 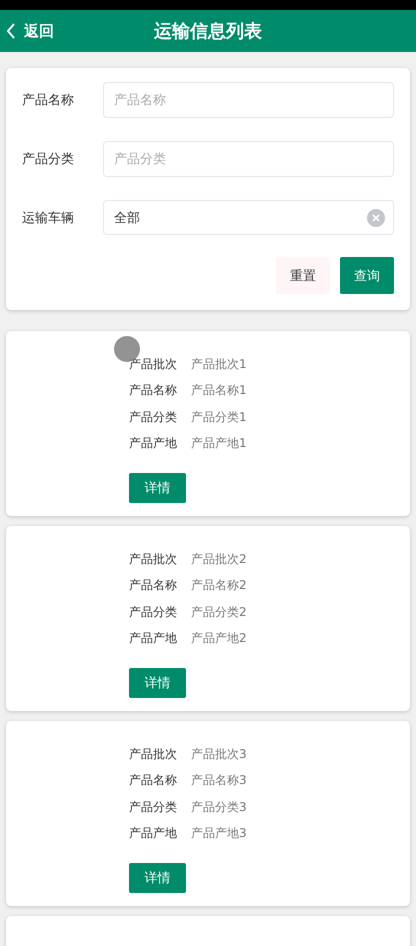 What do you see at coordinates (27, 31) in the screenshot?
I see `back-button: 返回` at bounding box center [27, 31].